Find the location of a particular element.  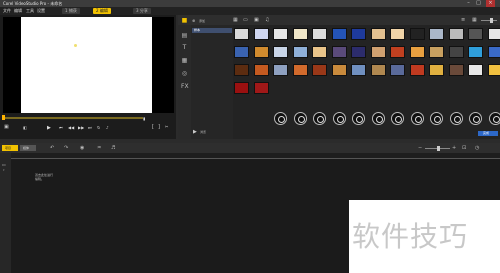

repeat-icon: ↻ is located at coordinates (98, 127).